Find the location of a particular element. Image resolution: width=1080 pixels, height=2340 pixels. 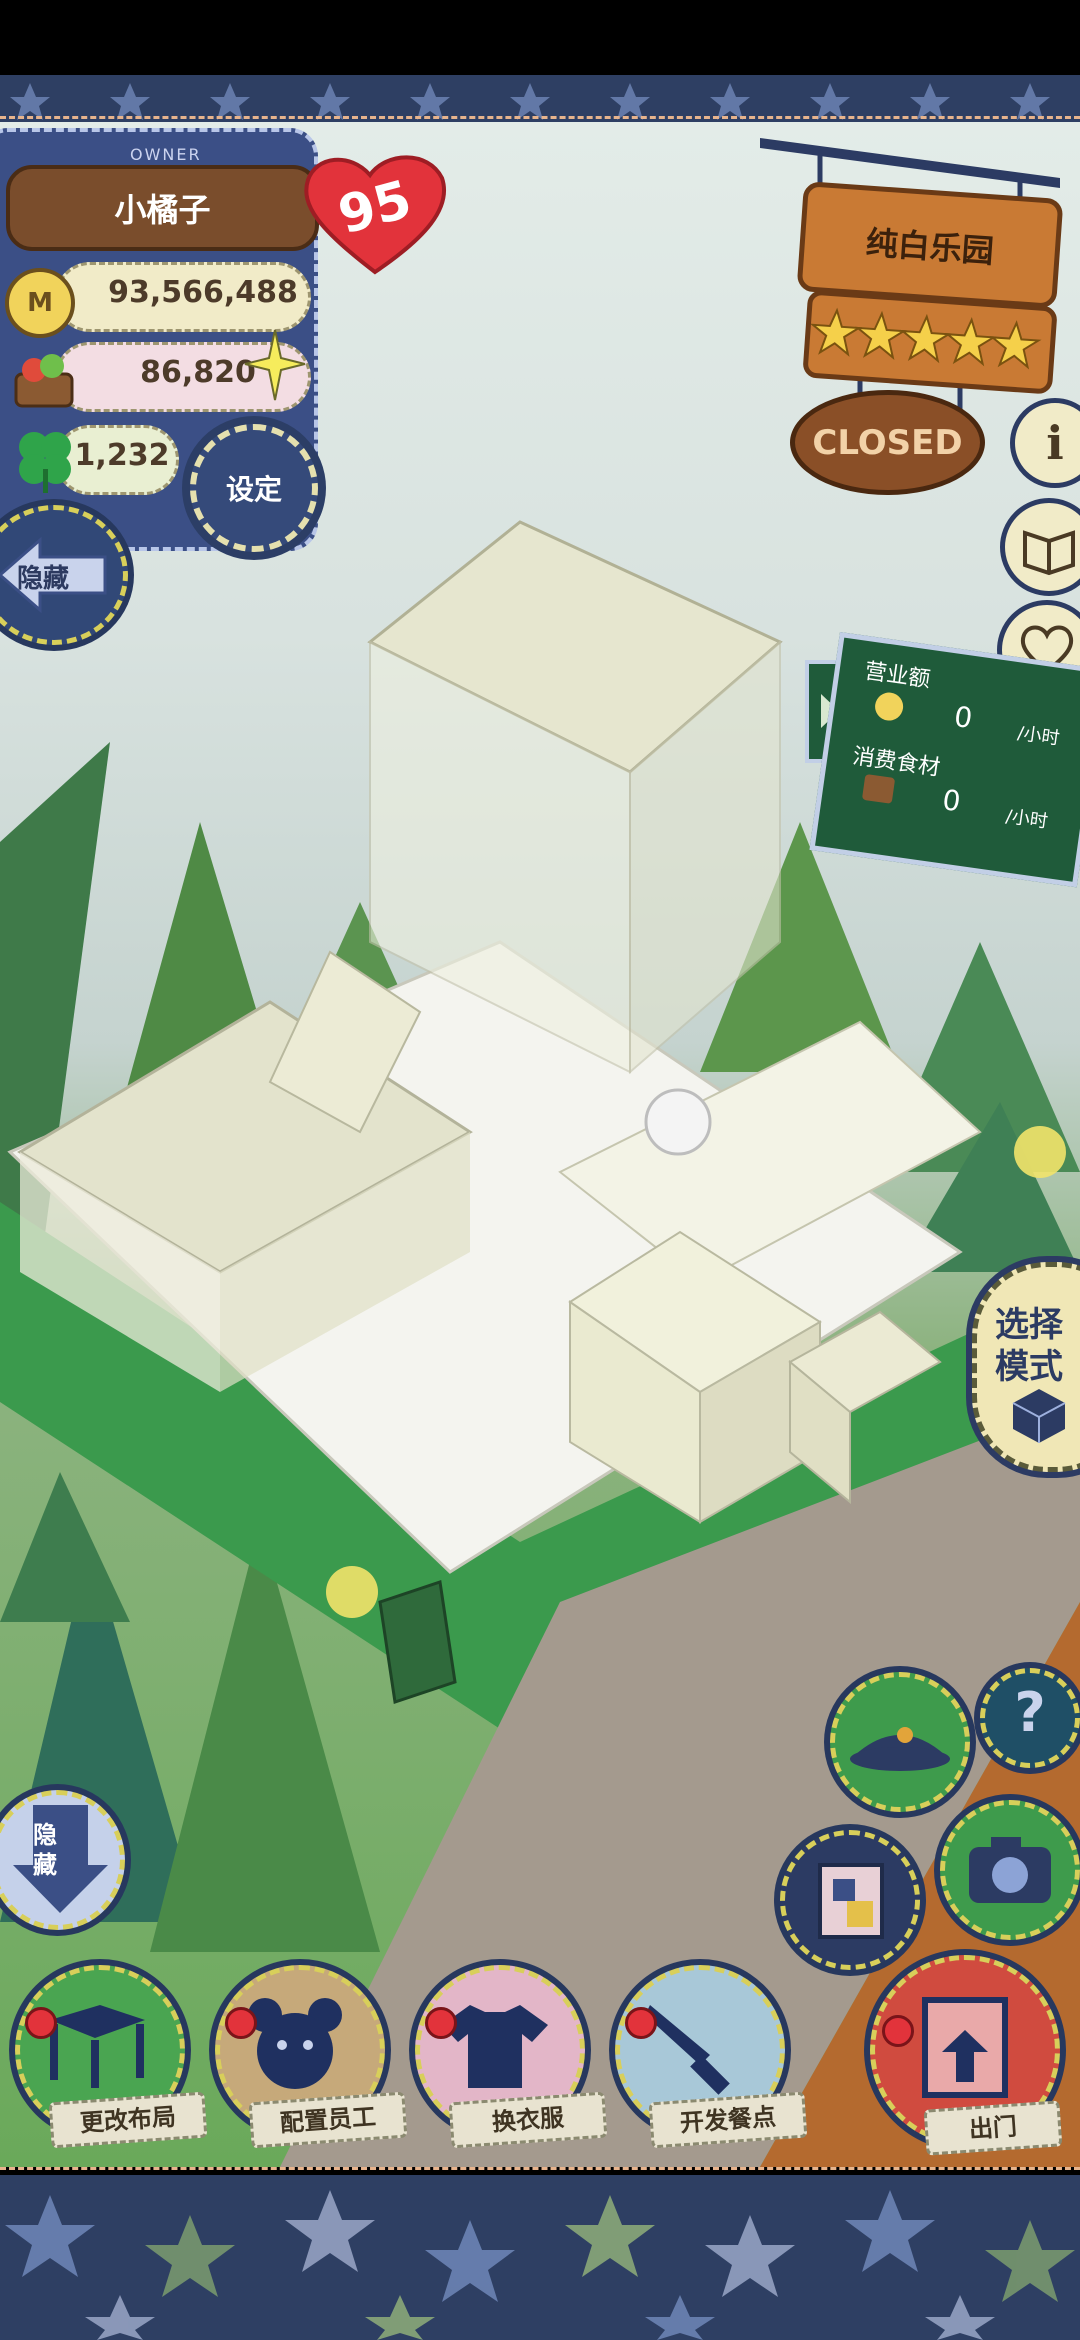

top-star-border is located at coordinates (540, 98).